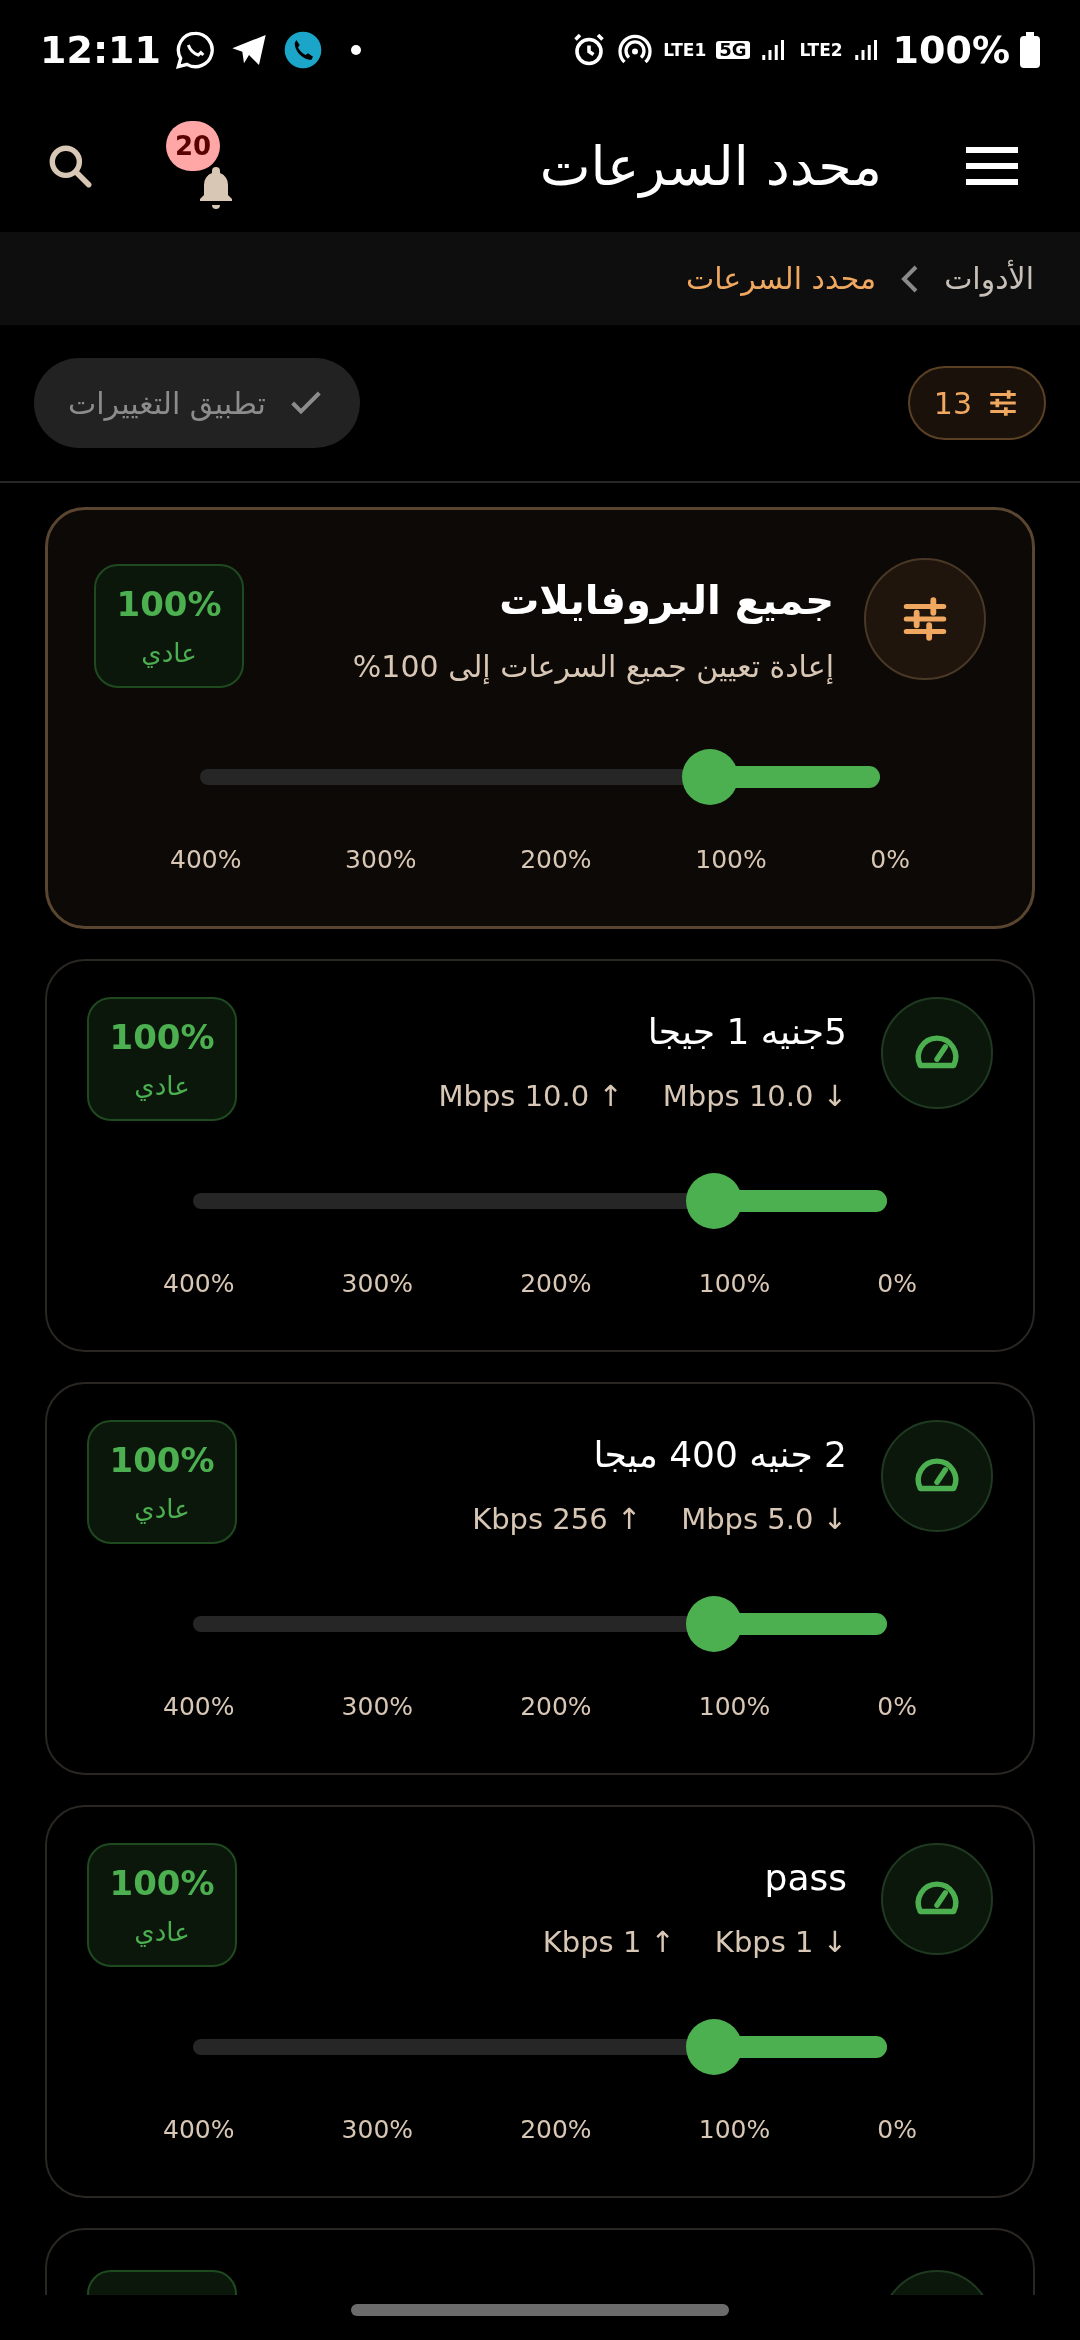  I want to click on upload-speed: Mbps 10.0 ↑, so click(530, 1096).